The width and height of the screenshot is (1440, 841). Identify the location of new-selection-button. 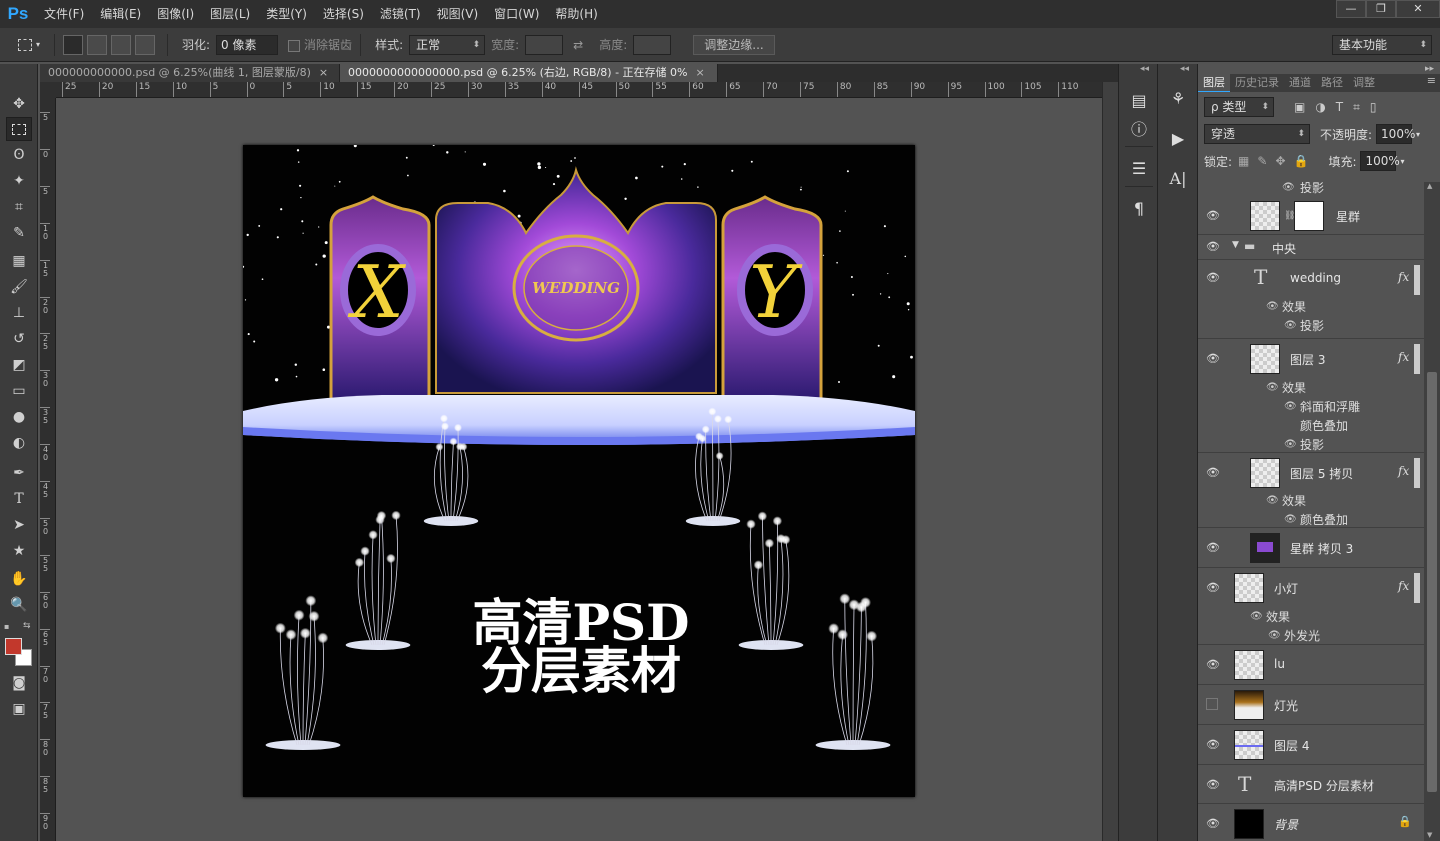
(73, 44).